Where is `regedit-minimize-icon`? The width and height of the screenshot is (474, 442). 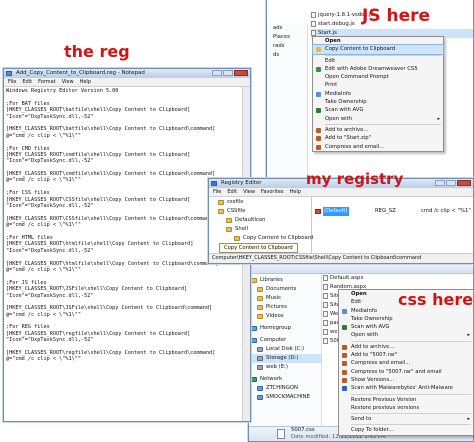
regedit-minimize-icon is located at coordinates (440, 183).